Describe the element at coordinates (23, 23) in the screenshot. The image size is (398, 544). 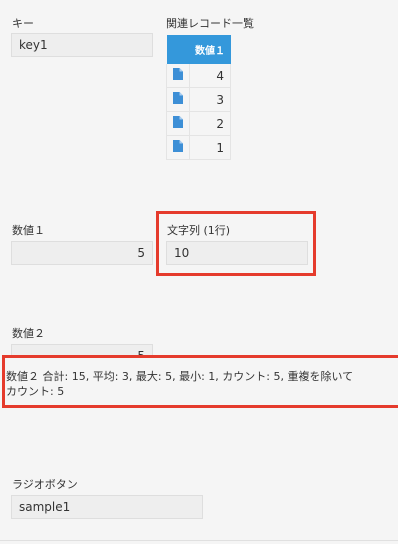
I see `key-label: キー` at that location.